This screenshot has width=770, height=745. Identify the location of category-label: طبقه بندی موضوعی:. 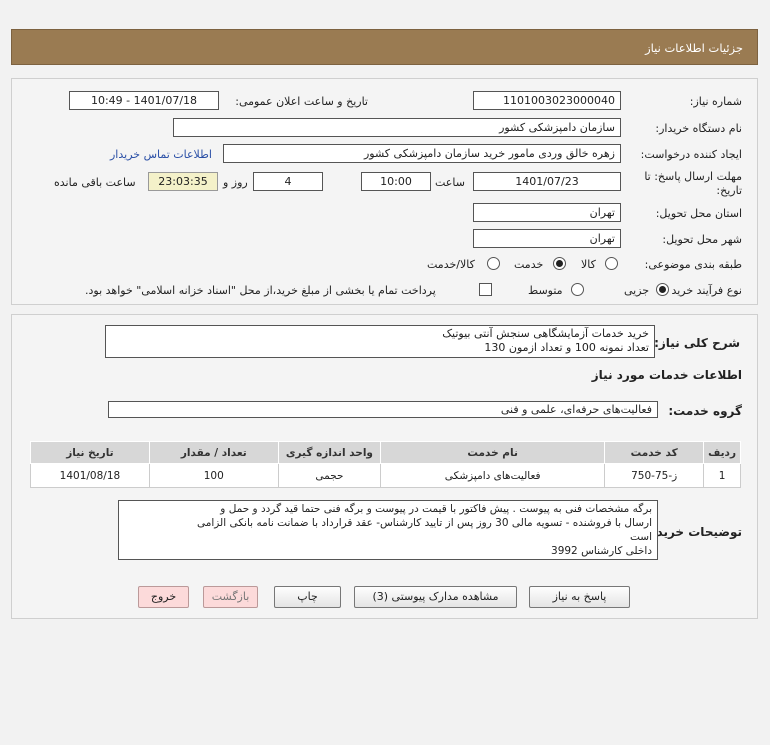
(693, 264).